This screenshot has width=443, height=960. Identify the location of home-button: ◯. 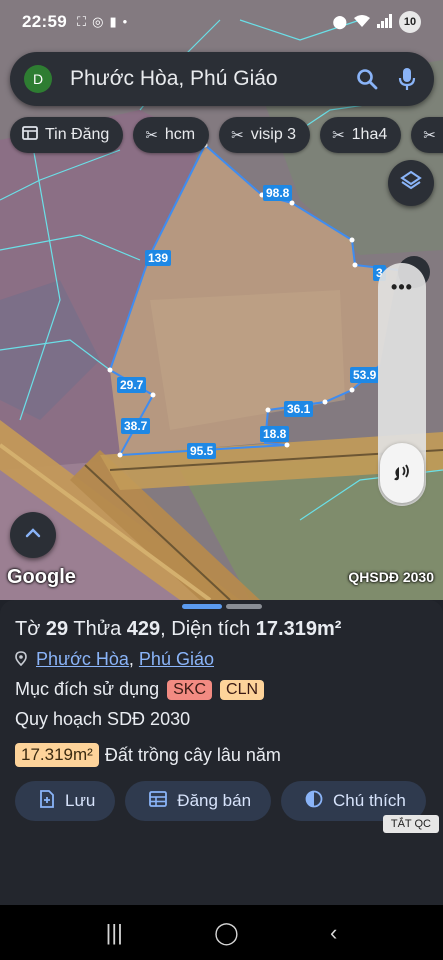
(226, 933).